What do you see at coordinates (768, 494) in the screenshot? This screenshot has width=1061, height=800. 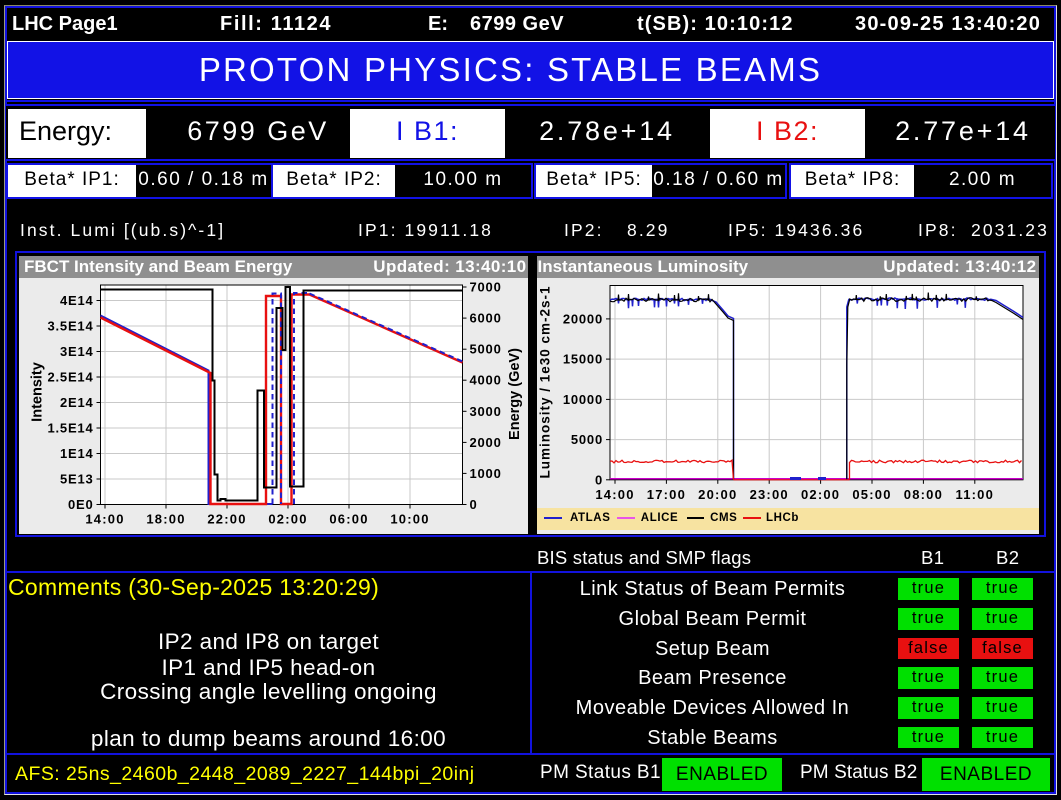 I see `svg-text: 23:00` at bounding box center [768, 494].